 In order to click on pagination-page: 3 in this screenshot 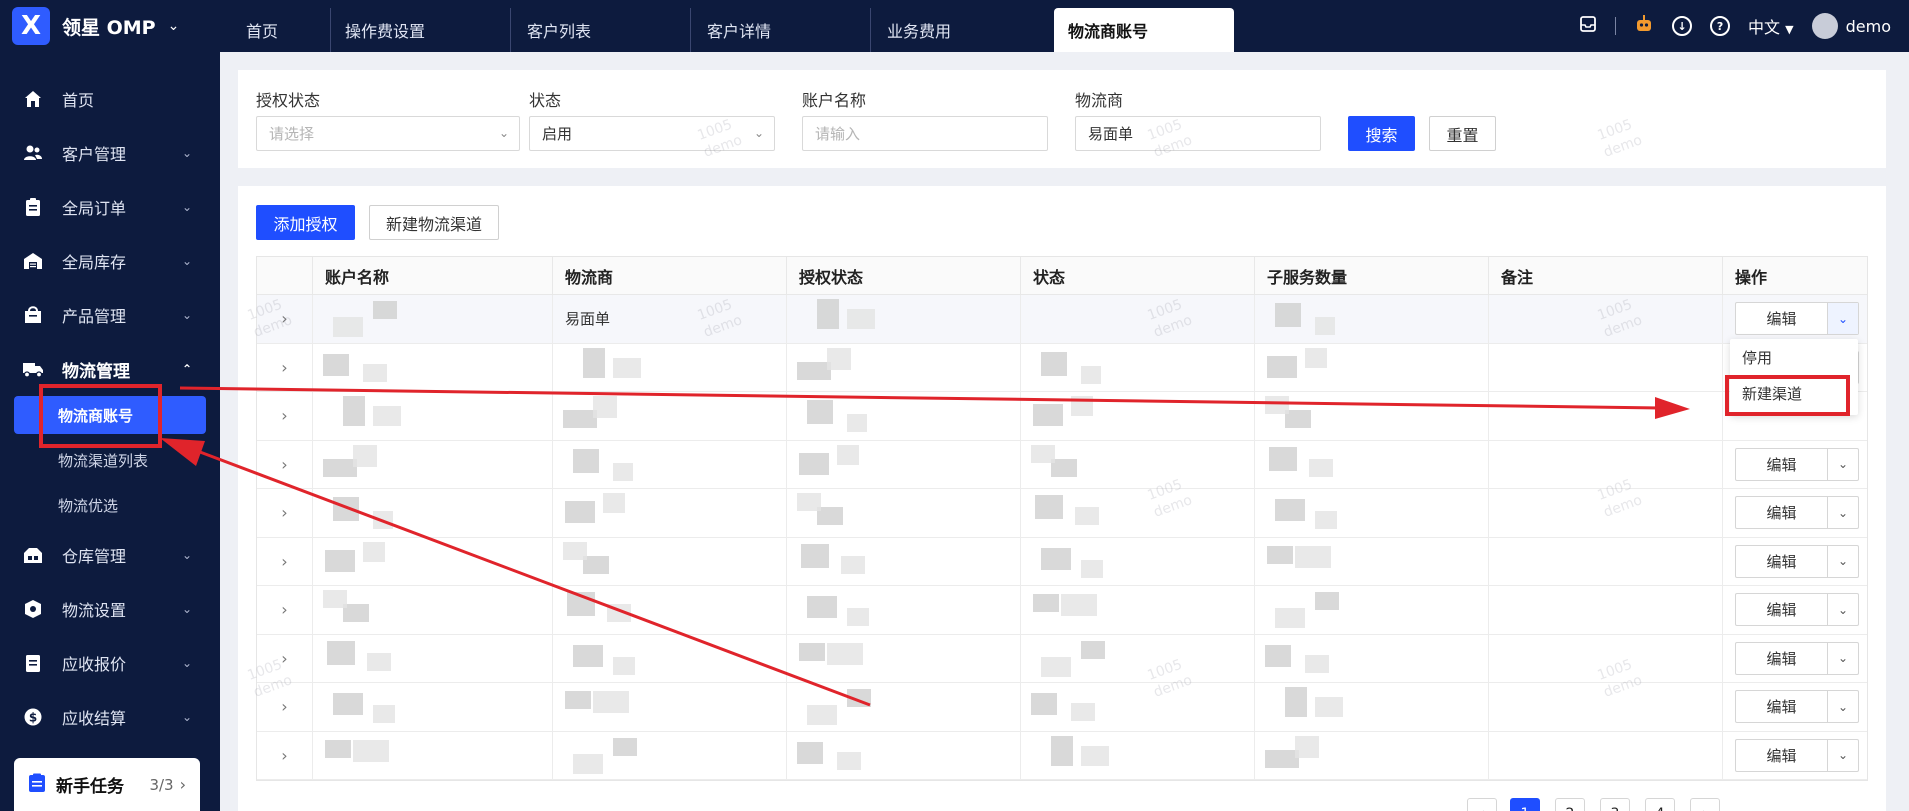, I will do `click(1615, 804)`.